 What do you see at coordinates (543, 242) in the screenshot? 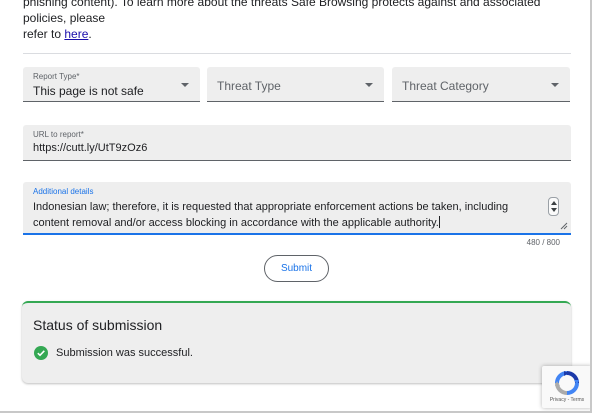
I see `character-counter: 480 / 800` at bounding box center [543, 242].